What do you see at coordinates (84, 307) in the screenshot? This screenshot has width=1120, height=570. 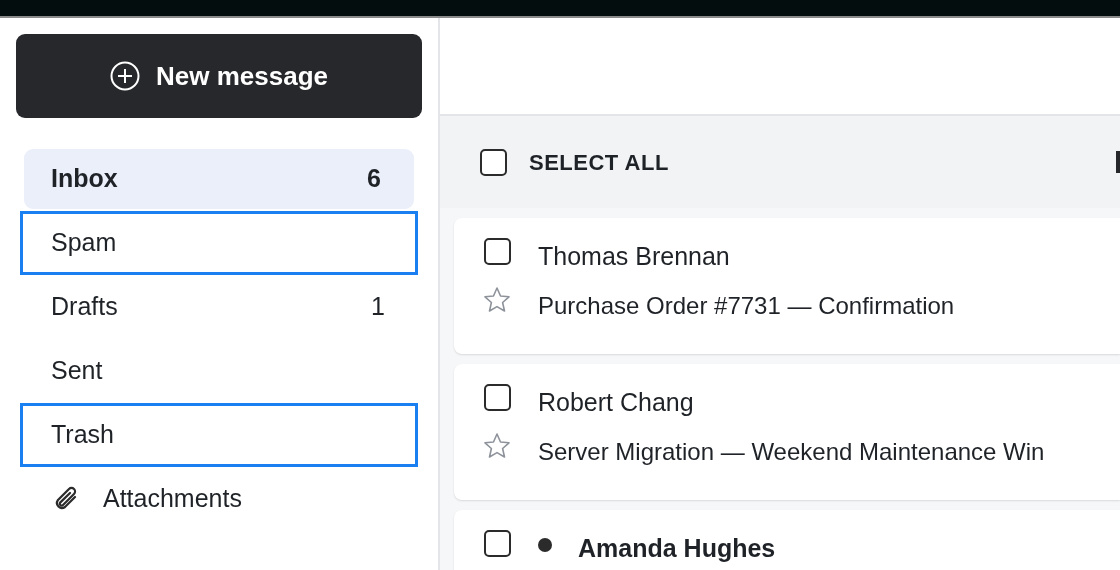 I see `folder-label: Drafts` at bounding box center [84, 307].